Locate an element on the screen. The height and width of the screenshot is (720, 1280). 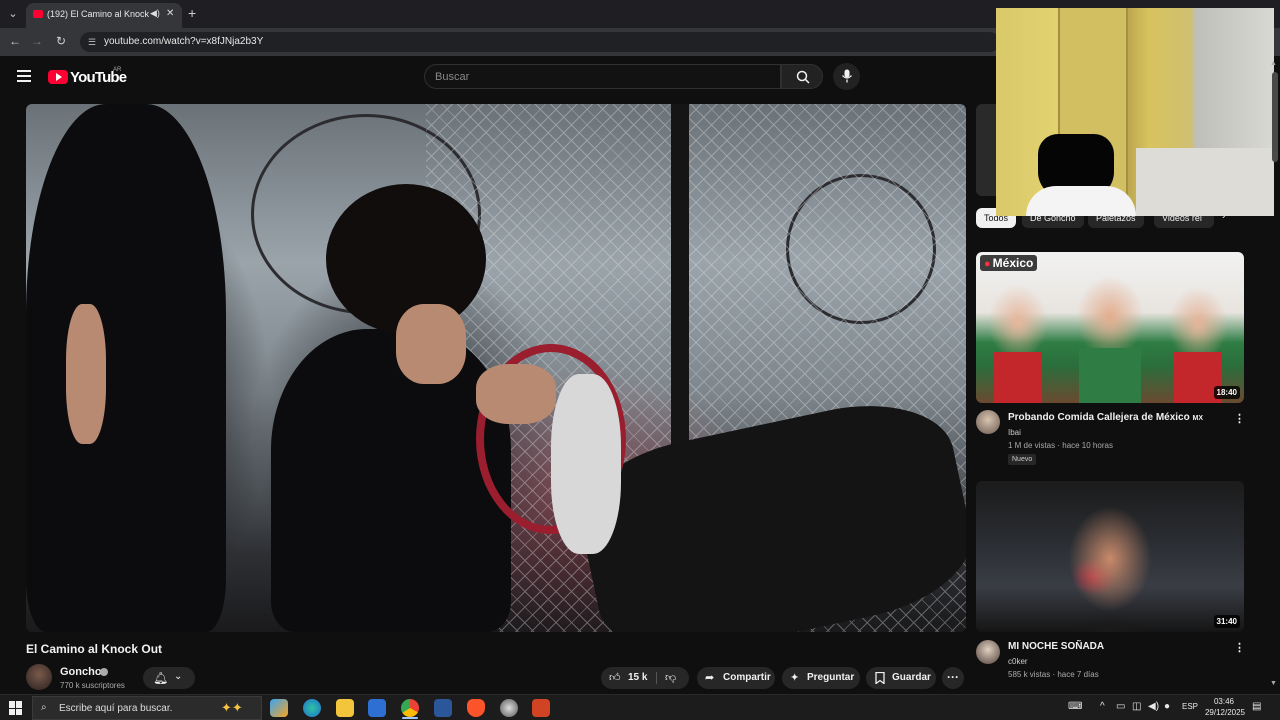
save-button: Guardar is located at coordinates (901, 678).